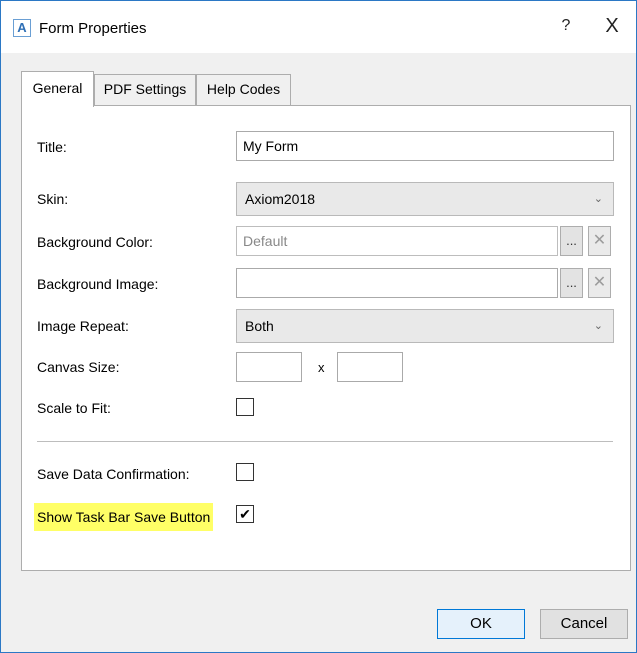 Image resolution: width=637 pixels, height=653 pixels. What do you see at coordinates (22, 28) in the screenshot?
I see `app-icon: A` at bounding box center [22, 28].